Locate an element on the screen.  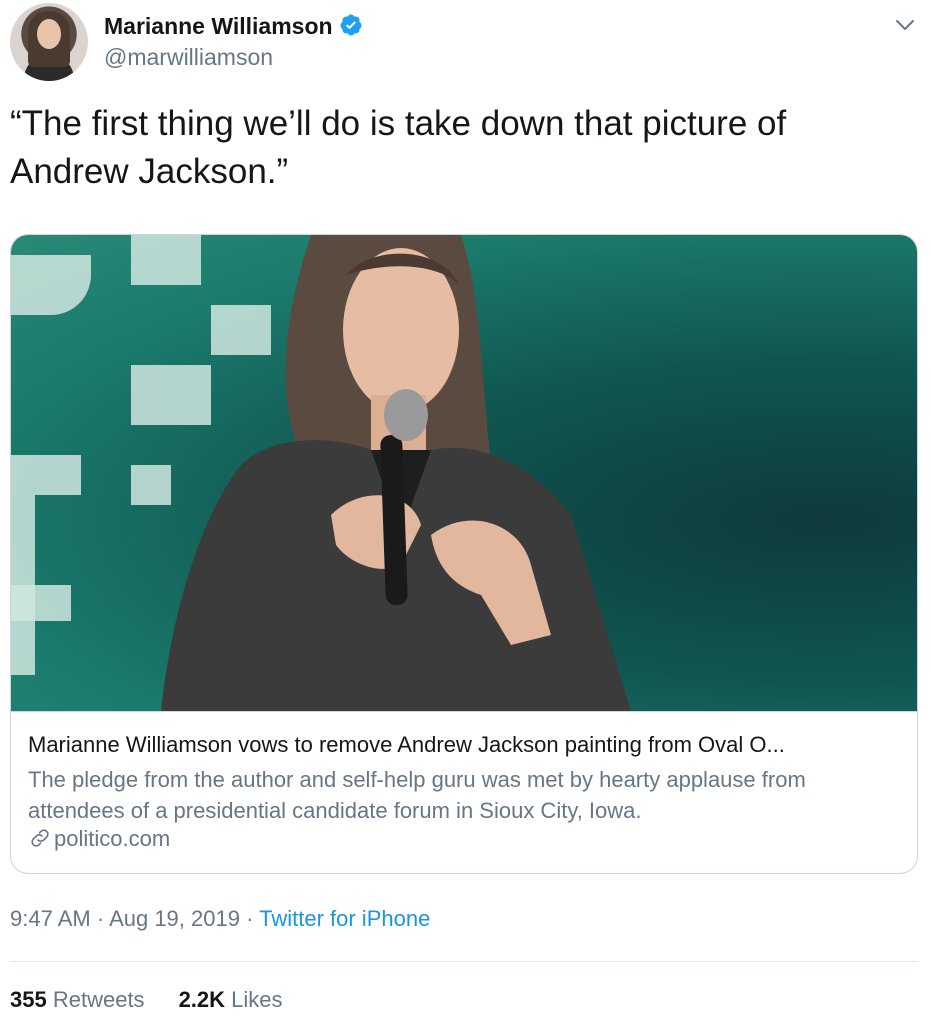
tweet-stats: 355 Retweets 2.2K Likes is located at coordinates (146, 1000).